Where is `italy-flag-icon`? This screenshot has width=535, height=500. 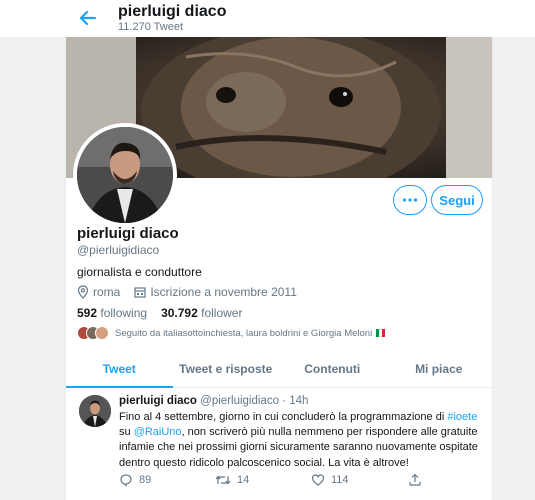
italy-flag-icon is located at coordinates (381, 333).